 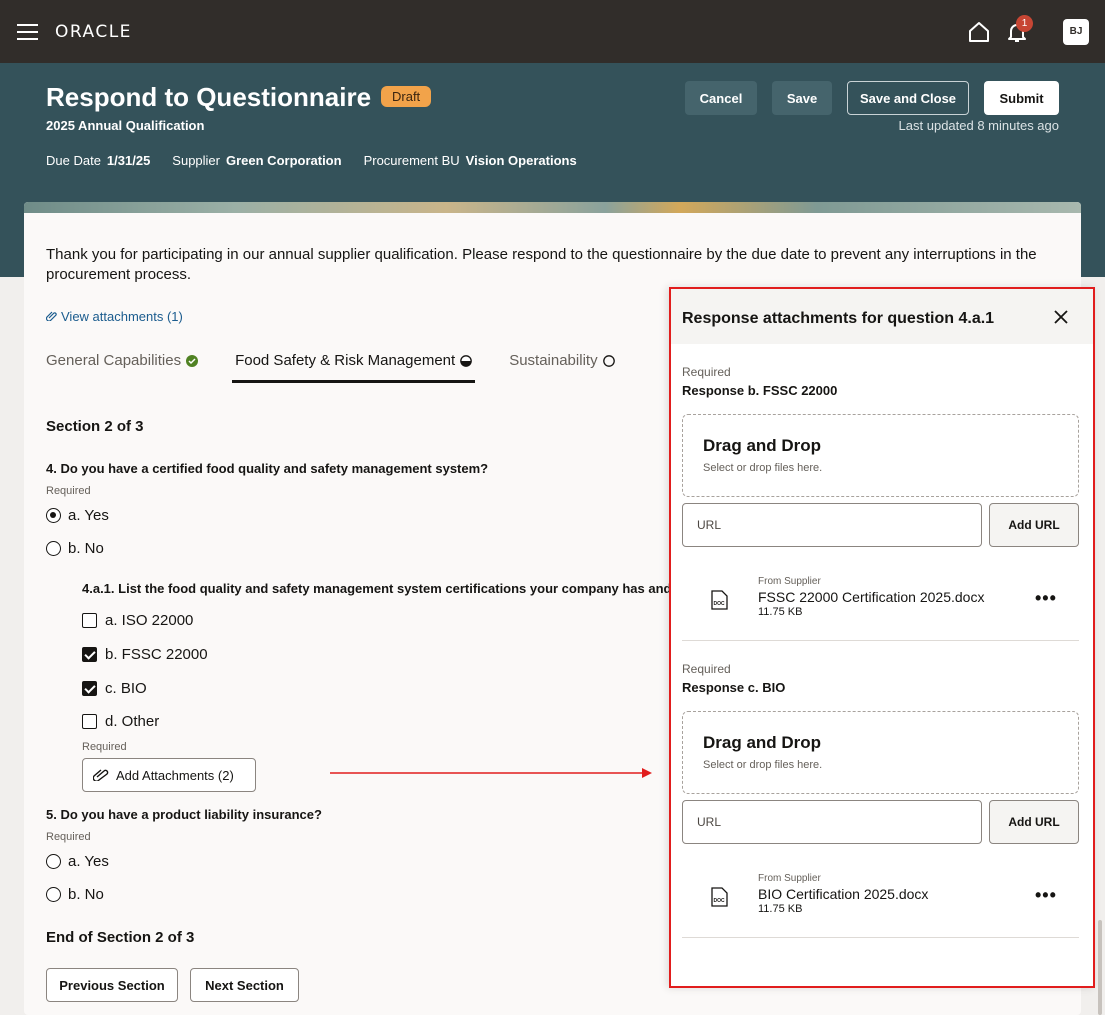 What do you see at coordinates (979, 32) in the screenshot?
I see `home-icon` at bounding box center [979, 32].